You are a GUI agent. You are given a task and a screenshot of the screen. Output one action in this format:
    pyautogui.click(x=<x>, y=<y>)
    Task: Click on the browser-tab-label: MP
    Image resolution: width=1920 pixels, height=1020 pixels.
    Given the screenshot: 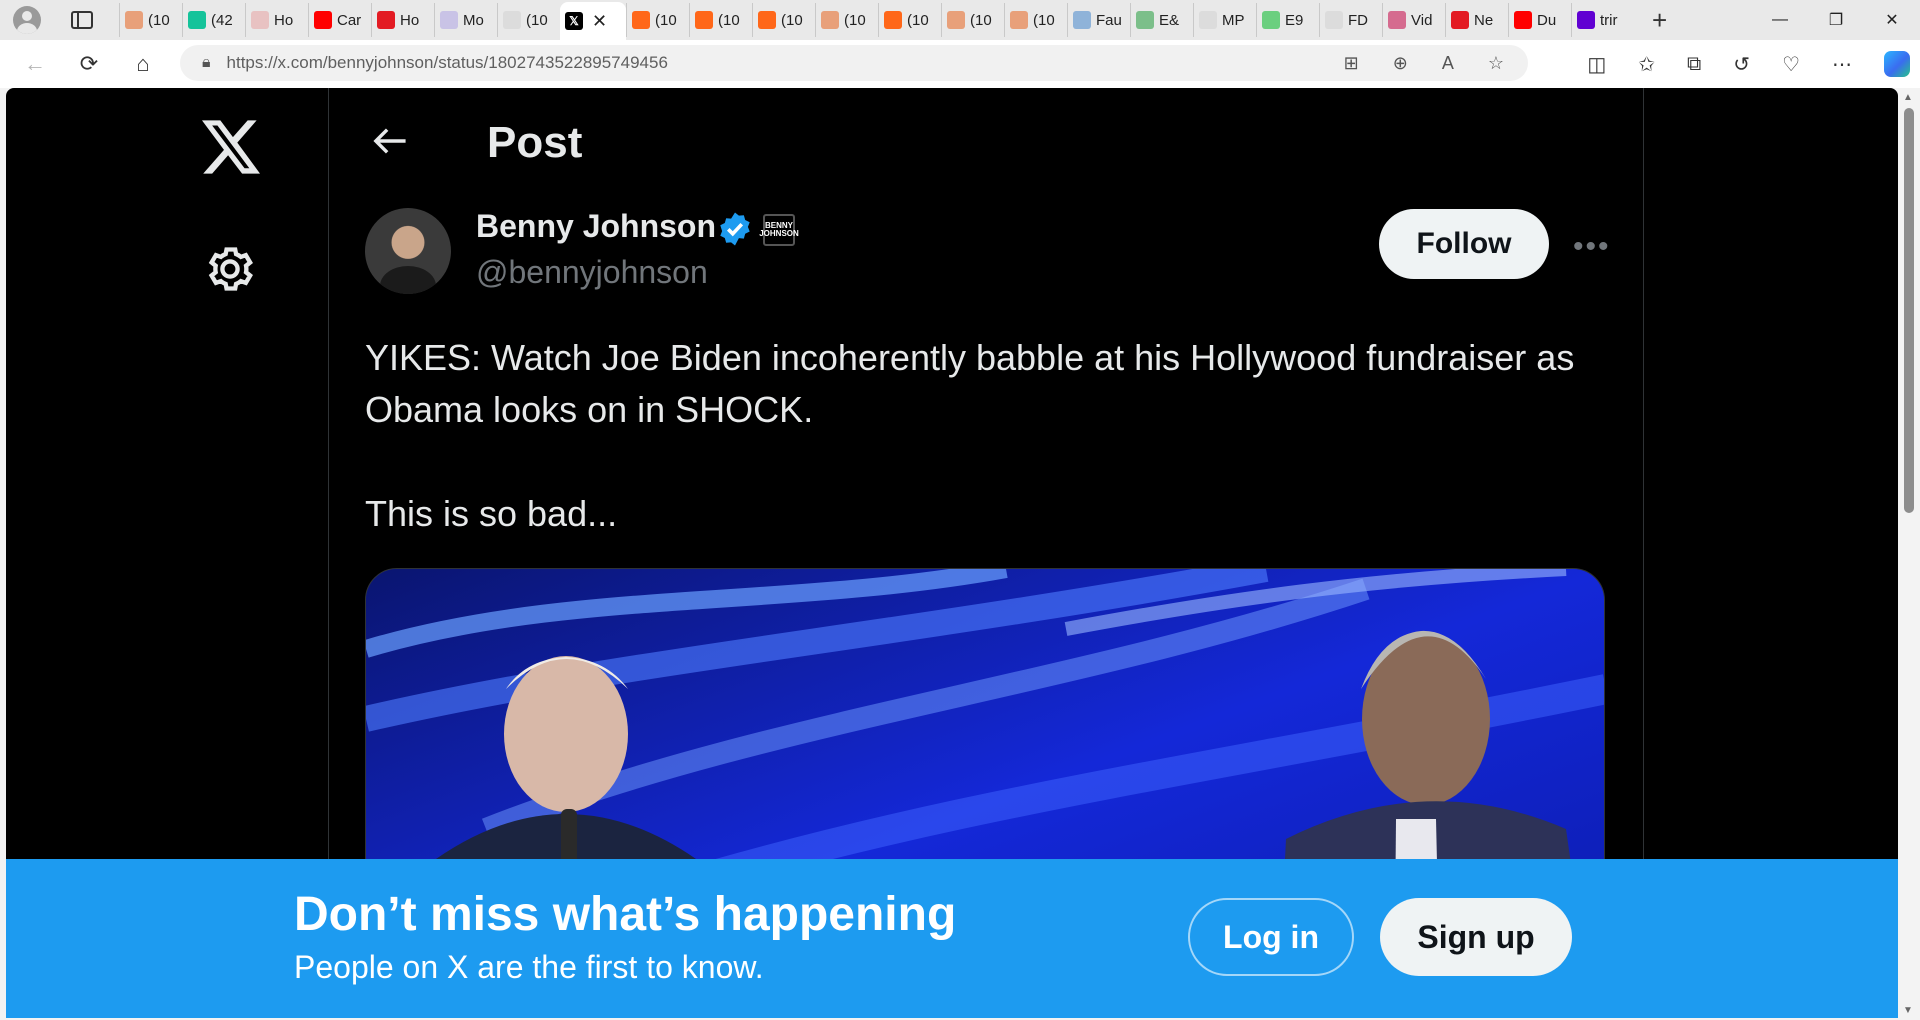 What is the action you would take?
    pyautogui.click(x=1233, y=20)
    